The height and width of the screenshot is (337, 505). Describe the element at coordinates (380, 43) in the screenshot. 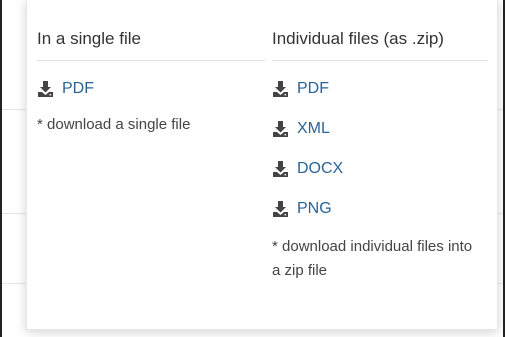

I see `individual-files-heading: Individual files (as .zip)` at that location.